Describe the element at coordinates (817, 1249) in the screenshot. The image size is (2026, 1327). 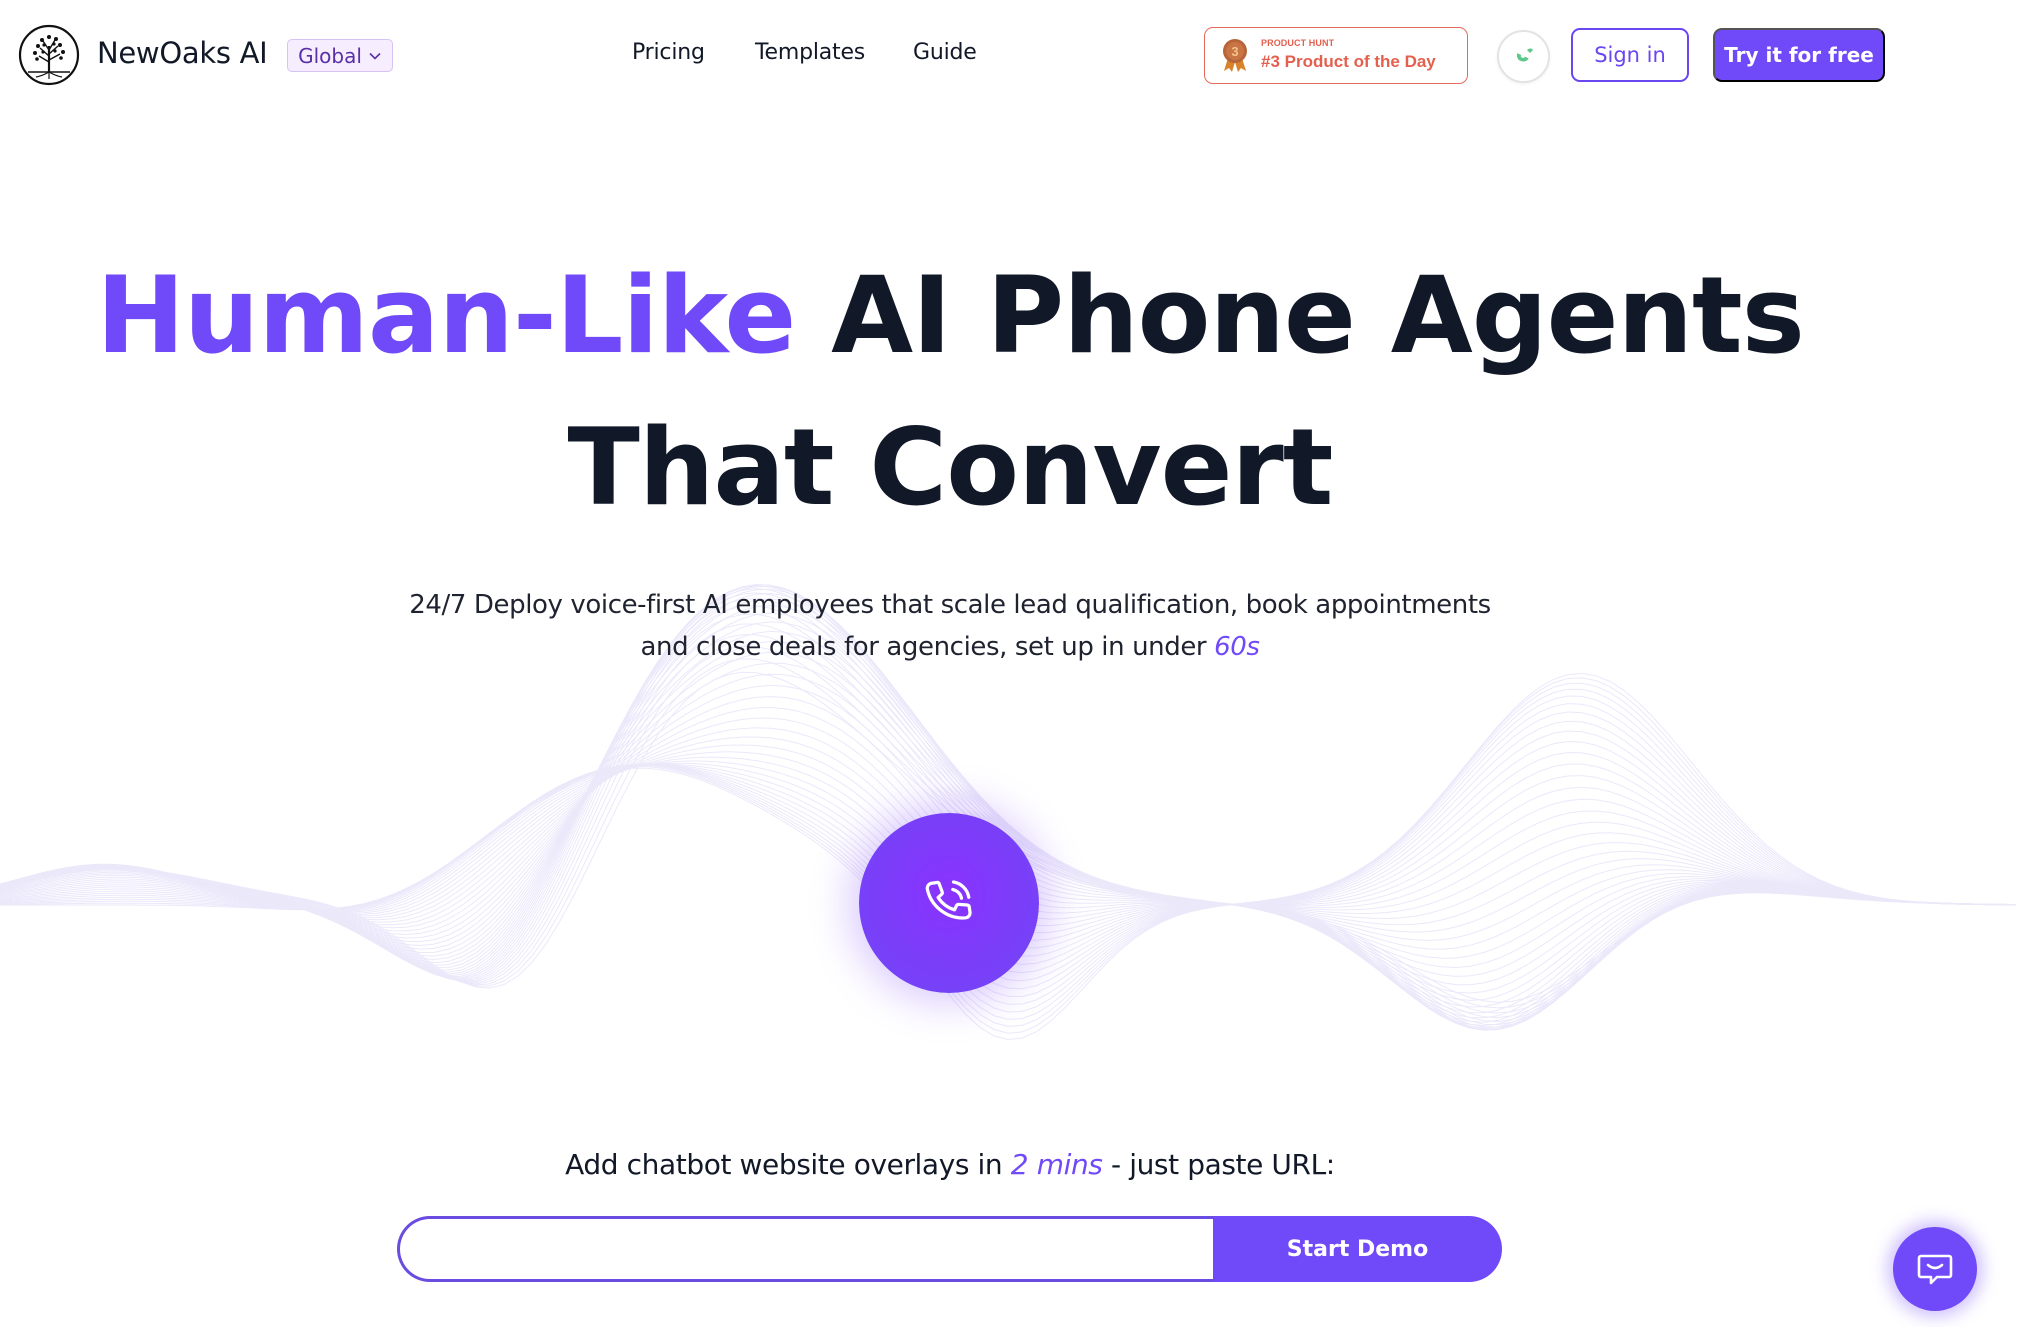
I see `website-url-input` at that location.